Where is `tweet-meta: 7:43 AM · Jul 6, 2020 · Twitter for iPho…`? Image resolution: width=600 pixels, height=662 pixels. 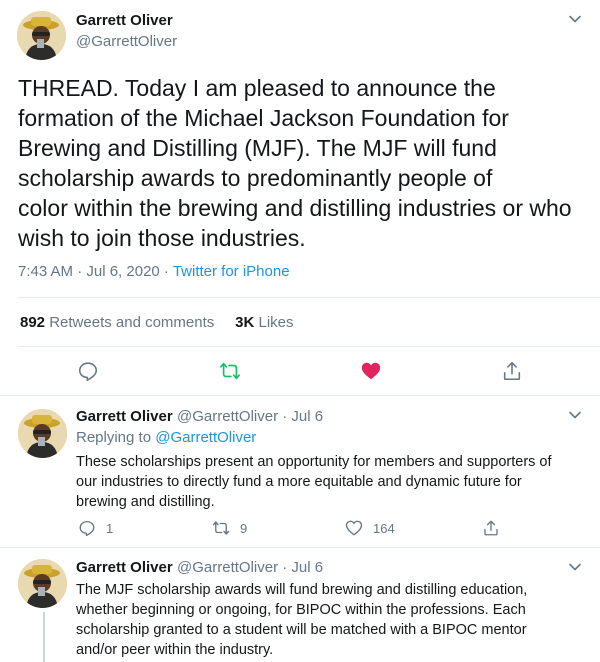 tweet-meta: 7:43 AM · Jul 6, 2020 · Twitter for iPho… is located at coordinates (154, 271).